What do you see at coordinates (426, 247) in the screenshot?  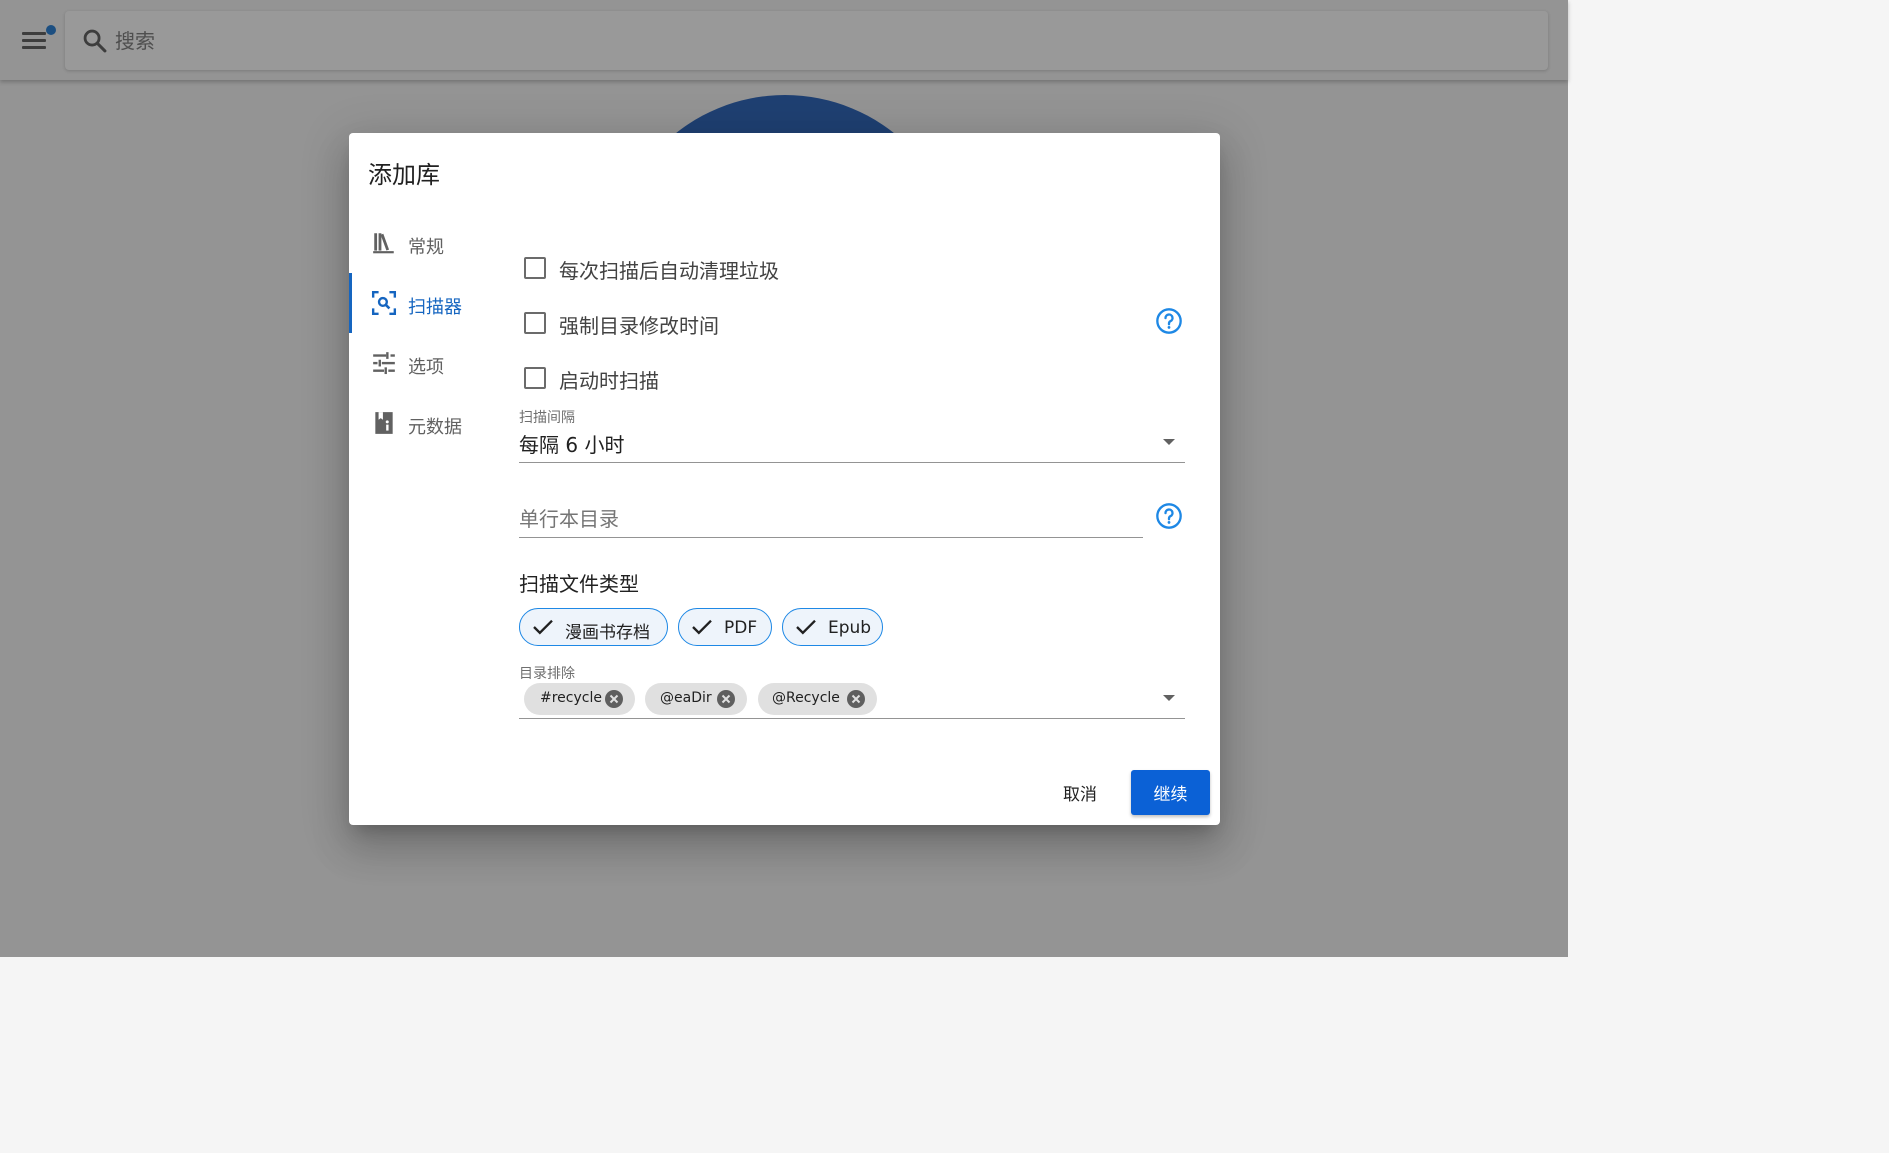 I see `tab-label: 常规` at bounding box center [426, 247].